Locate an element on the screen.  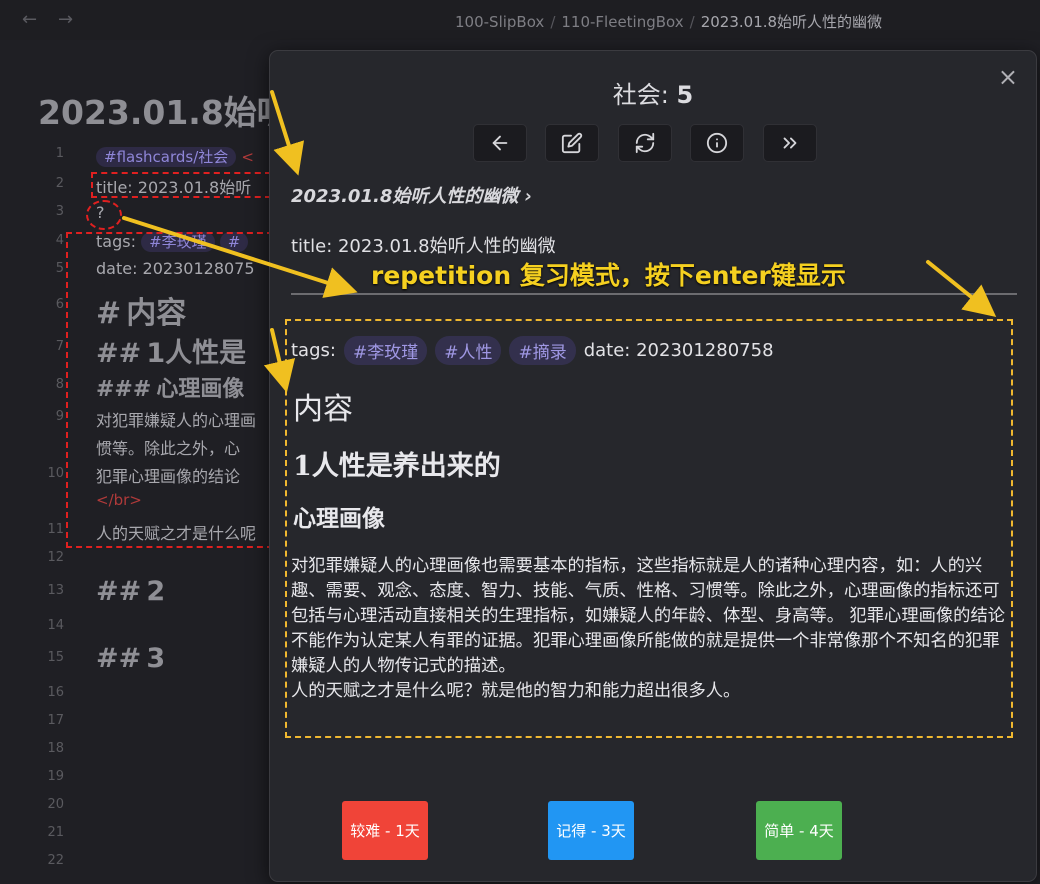
line-number: 3 is located at coordinates (59, 211).